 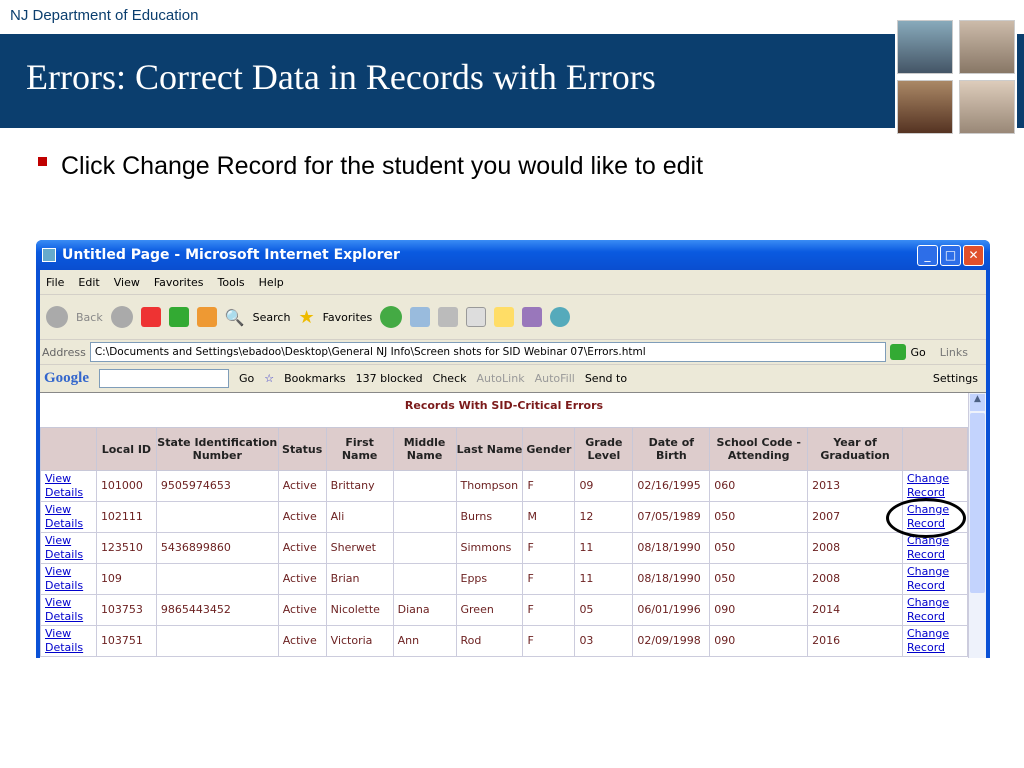 What do you see at coordinates (127, 282) in the screenshot?
I see `menu-view: View` at bounding box center [127, 282].